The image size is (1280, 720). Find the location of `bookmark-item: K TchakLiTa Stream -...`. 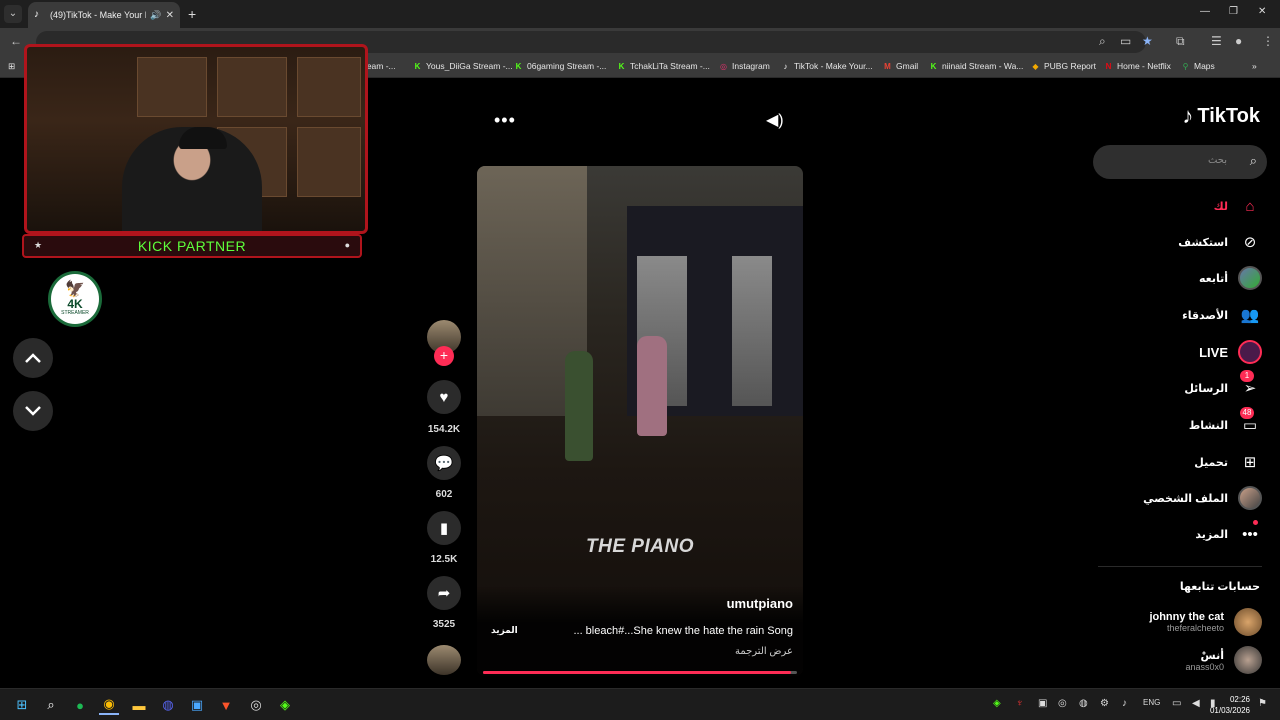

bookmark-item: K TchakLiTa Stream -... is located at coordinates (663, 66).